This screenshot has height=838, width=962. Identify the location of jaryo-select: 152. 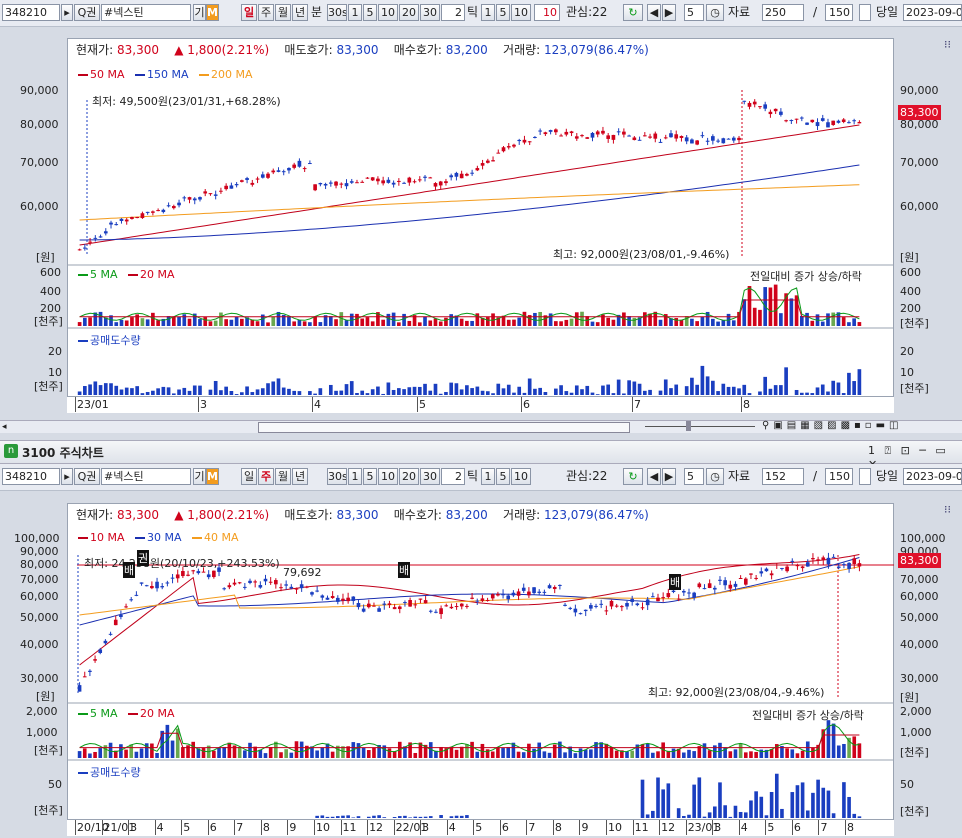
(783, 476).